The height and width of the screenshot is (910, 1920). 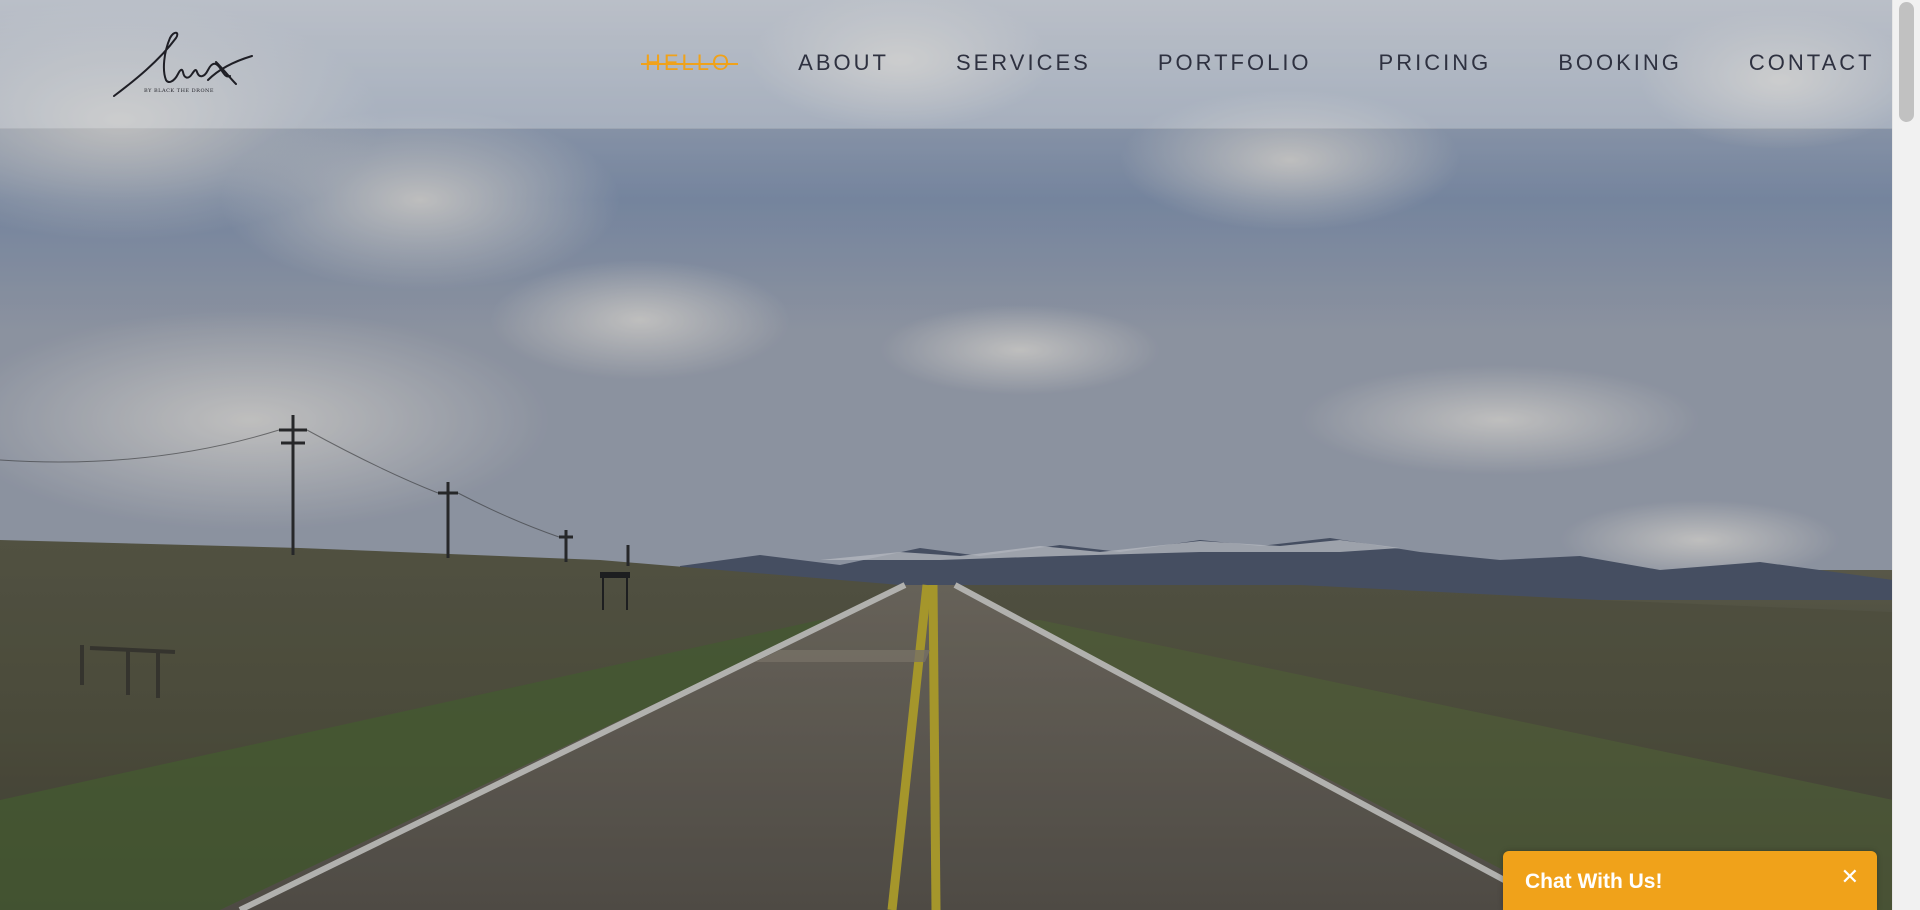 What do you see at coordinates (1620, 63) in the screenshot?
I see `nav-item-booking: BOOKING` at bounding box center [1620, 63].